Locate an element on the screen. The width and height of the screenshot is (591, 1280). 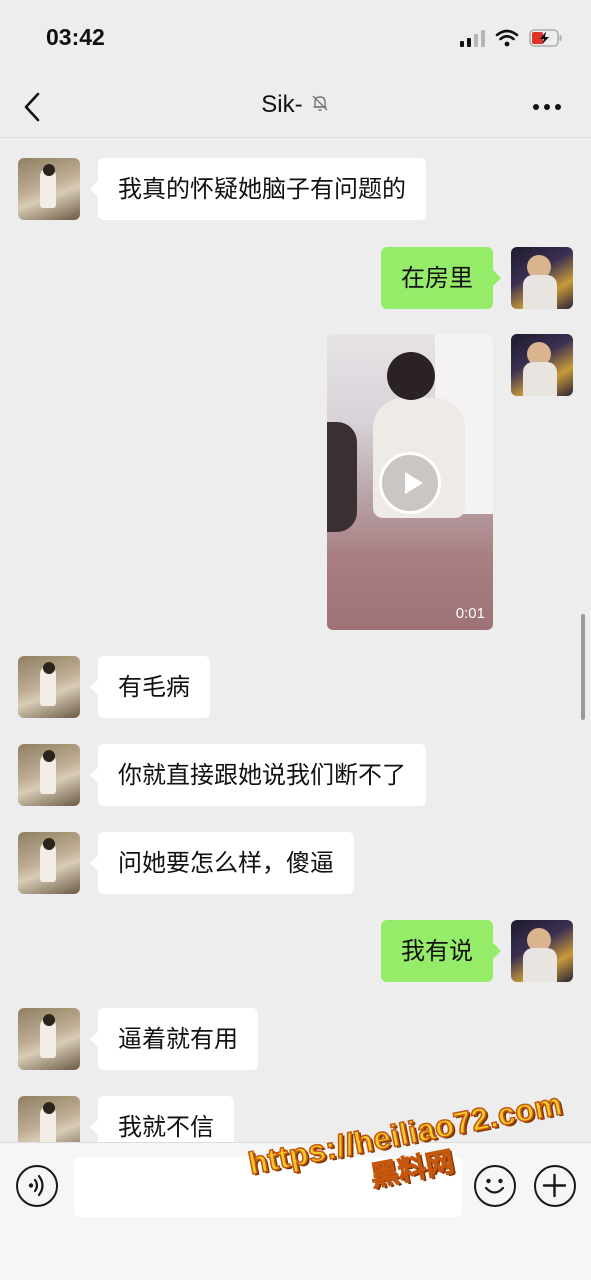
signal-icon is located at coordinates (472, 38).